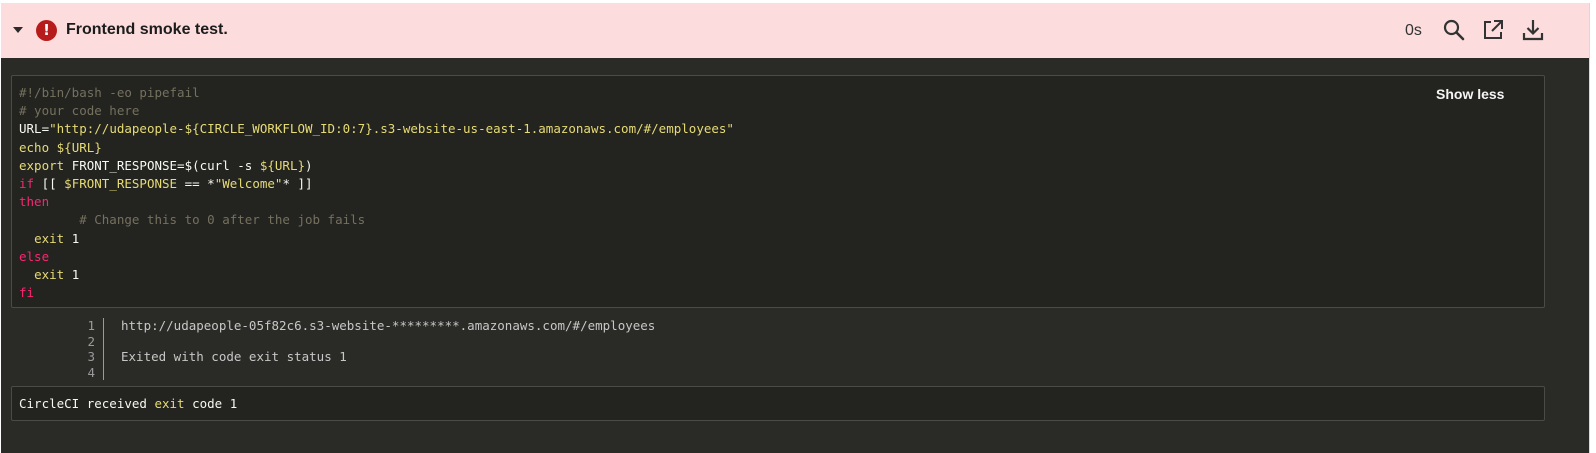  What do you see at coordinates (376, 111) in the screenshot?
I see `code-line: # your code here` at bounding box center [376, 111].